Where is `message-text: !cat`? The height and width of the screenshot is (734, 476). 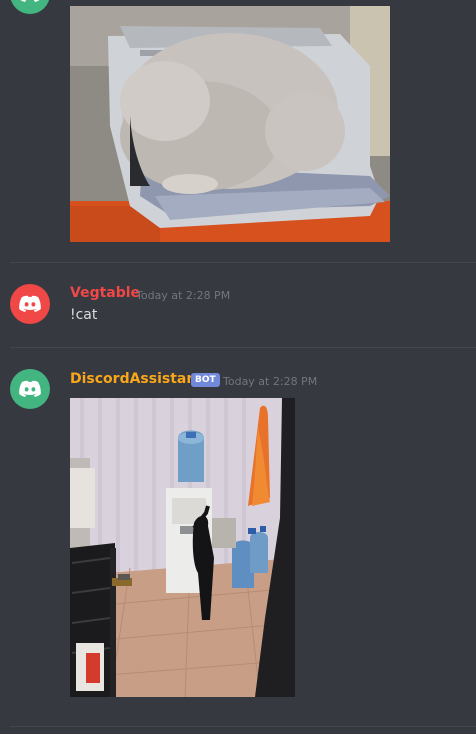
message-text: !cat is located at coordinates (84, 315).